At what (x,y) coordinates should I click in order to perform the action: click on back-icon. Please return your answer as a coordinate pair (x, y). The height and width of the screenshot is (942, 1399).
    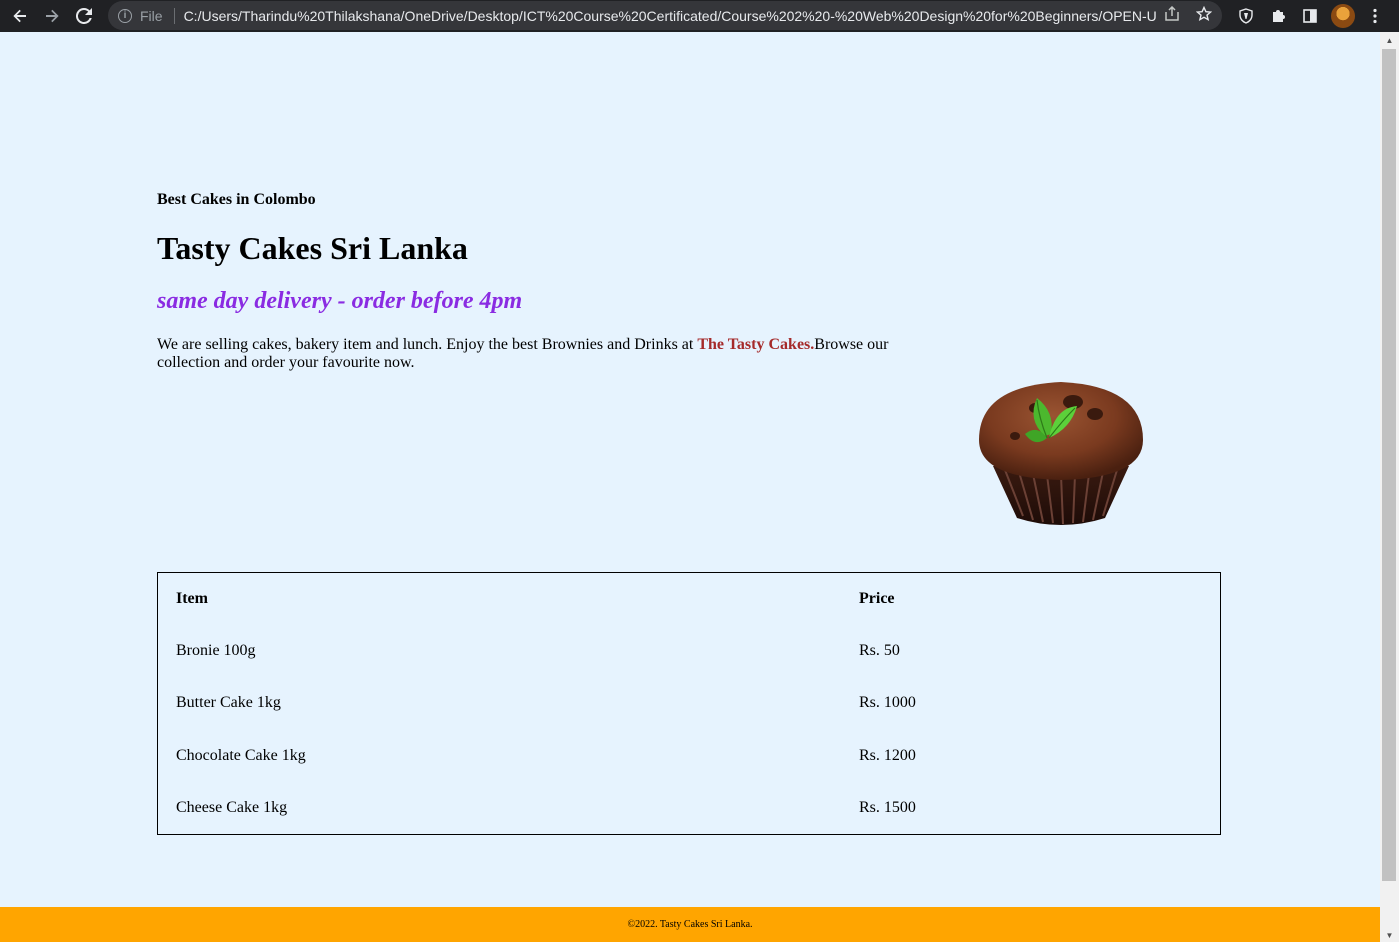
    Looking at the image, I should click on (20, 16).